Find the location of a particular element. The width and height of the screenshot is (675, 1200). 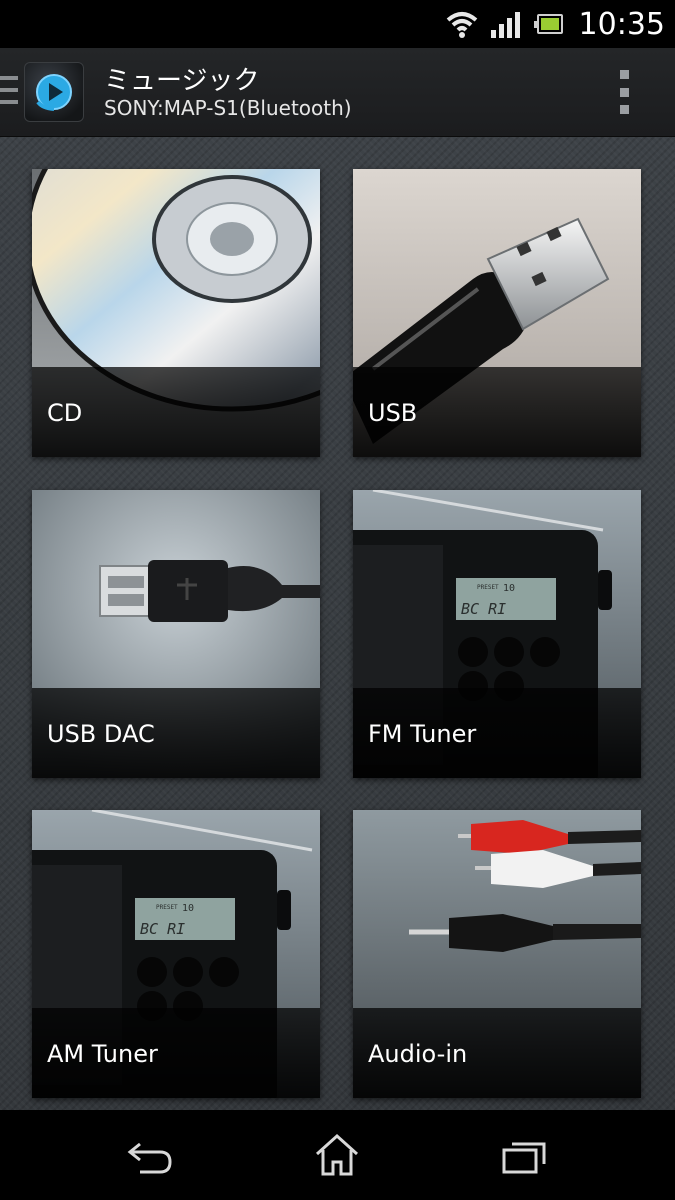

source-label-usb: USB is located at coordinates (393, 413).